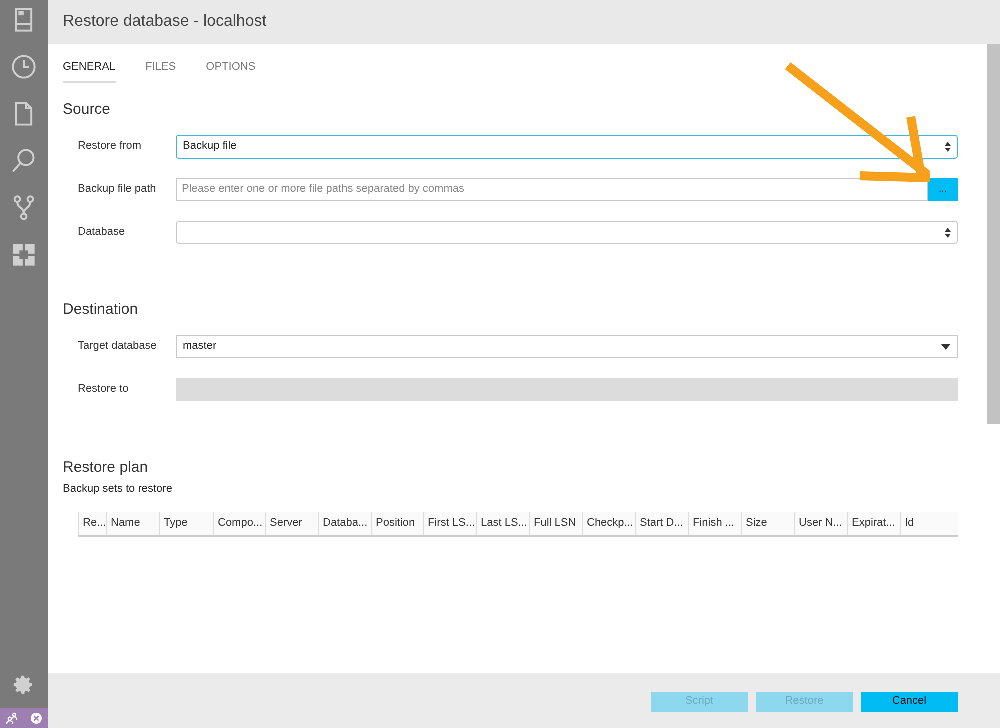  Describe the element at coordinates (946, 347) in the screenshot. I see `caret-icon` at that location.